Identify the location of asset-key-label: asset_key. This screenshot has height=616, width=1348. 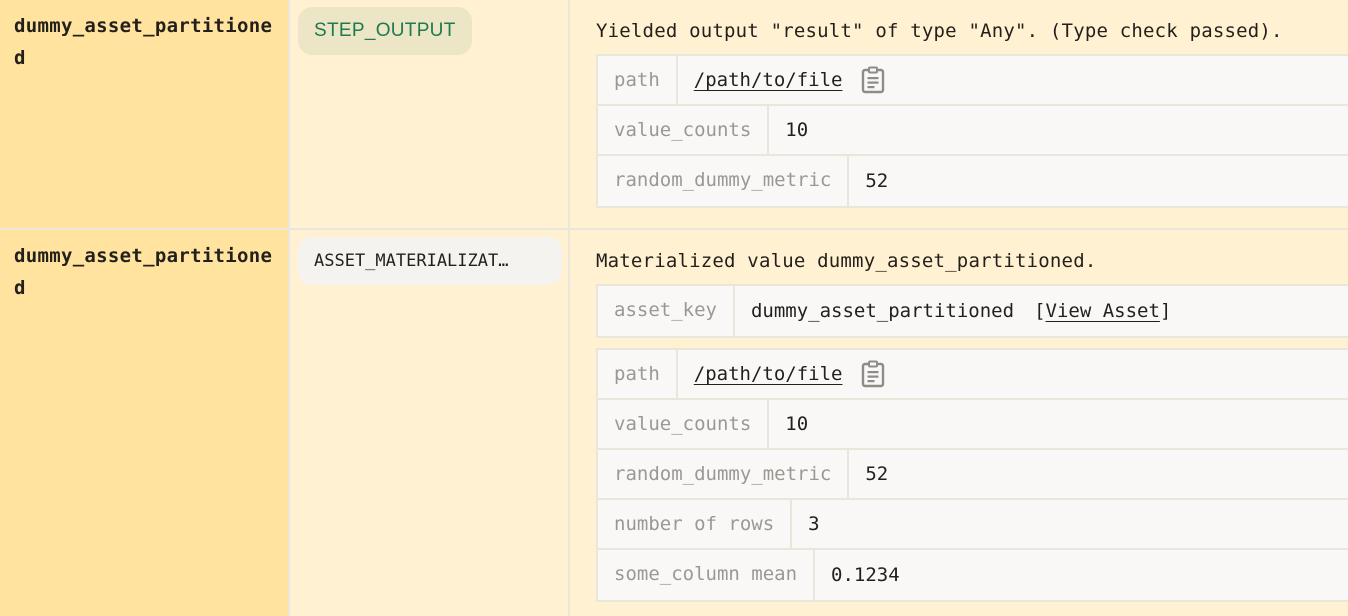
(666, 311).